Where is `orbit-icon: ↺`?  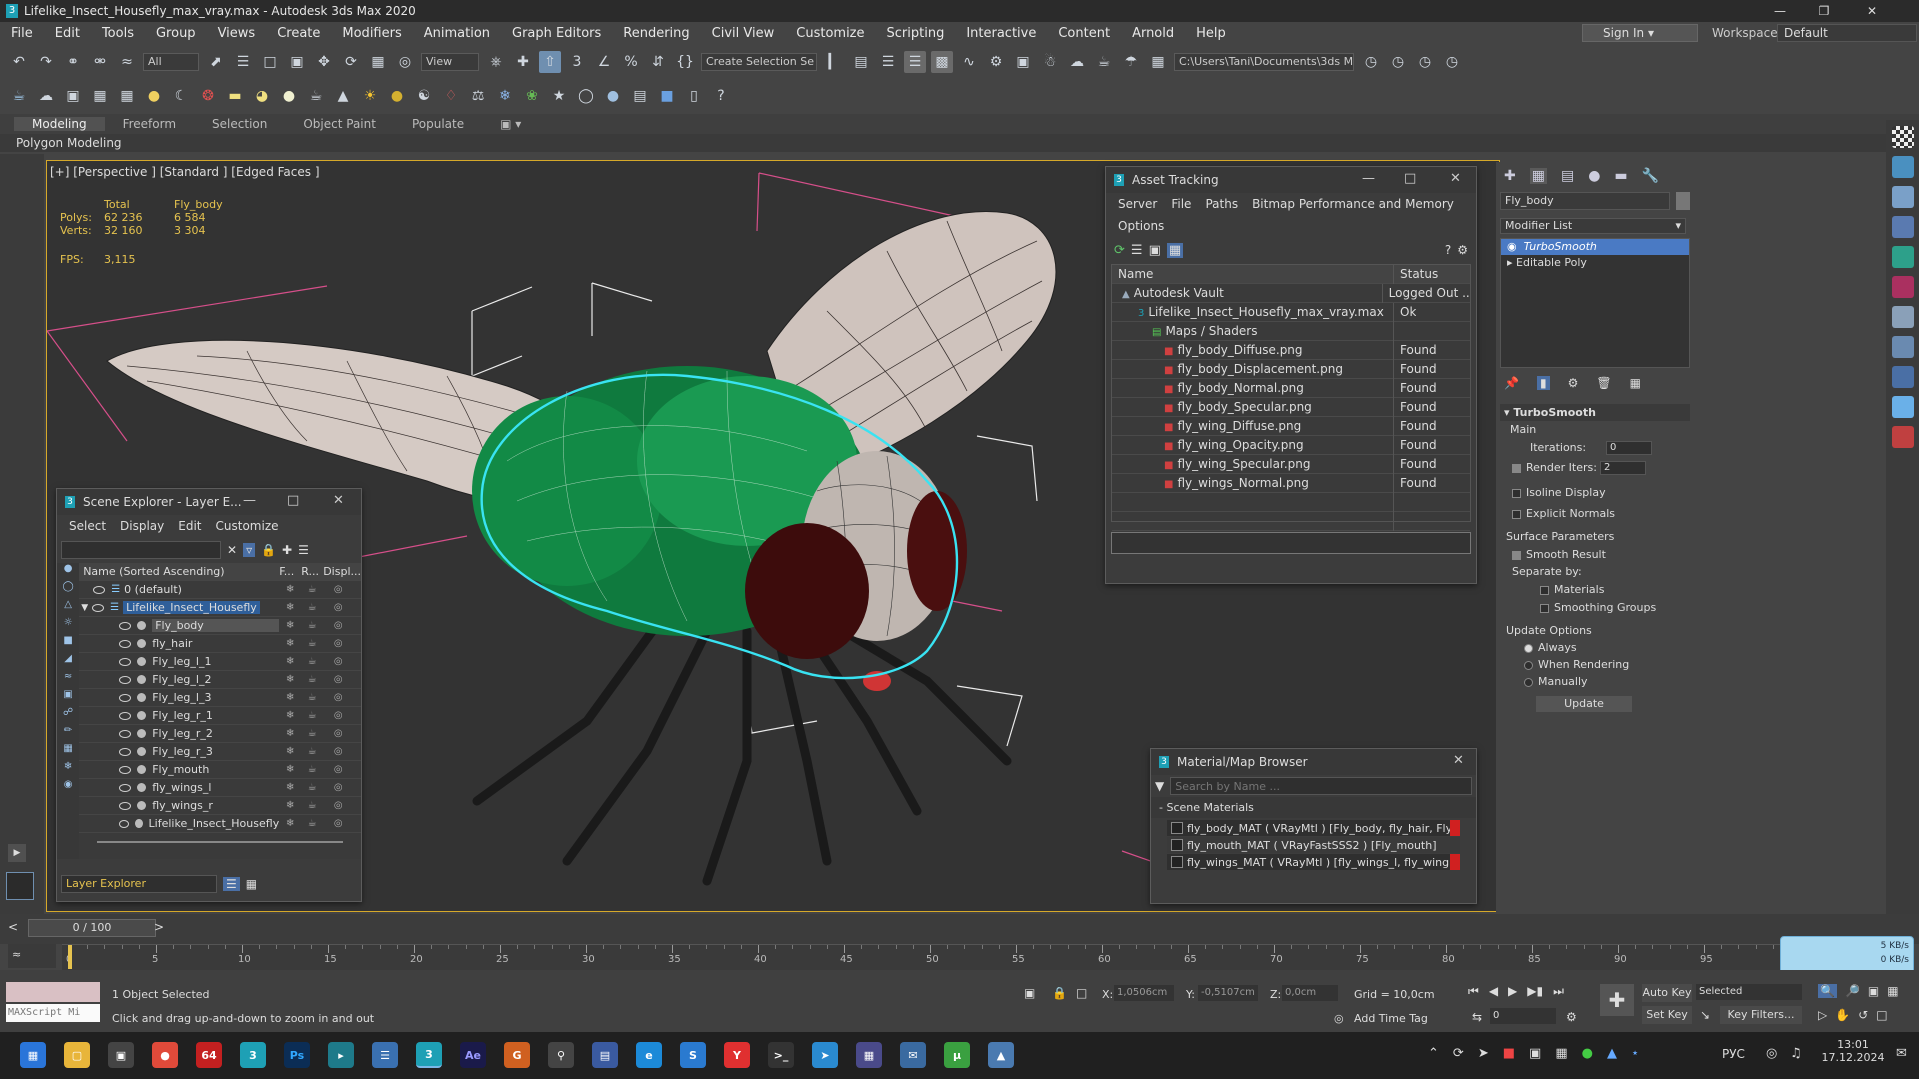 orbit-icon: ↺ is located at coordinates (1863, 1015).